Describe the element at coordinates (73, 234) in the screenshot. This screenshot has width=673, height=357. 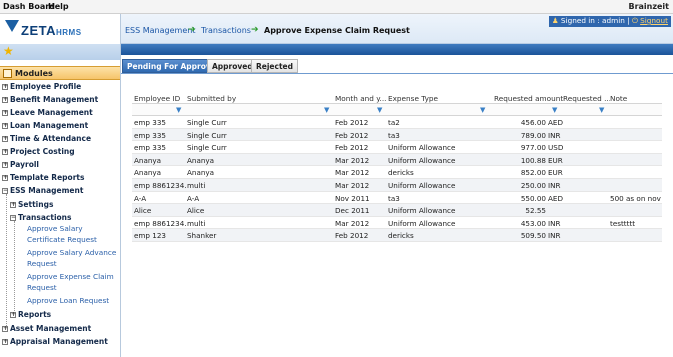
I see `link-approve-salary-certificate: Approve Salary Certificate Request` at that location.